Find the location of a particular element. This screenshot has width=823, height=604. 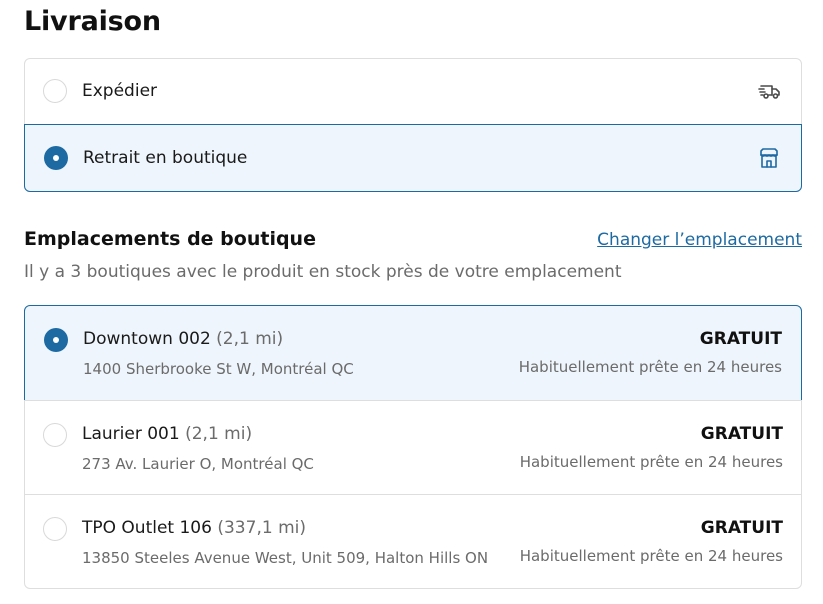

store-name: Laurier 001 (2,1 mi) is located at coordinates (167, 434).